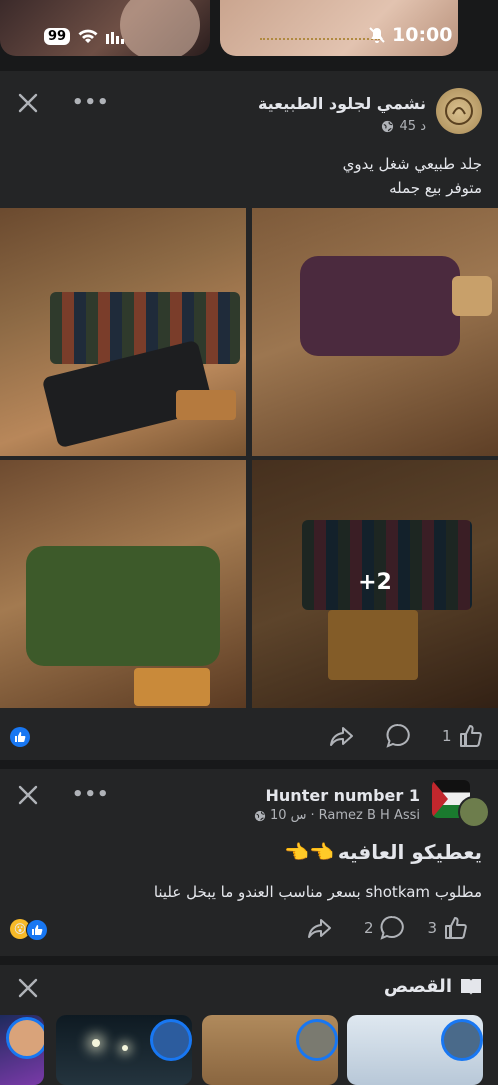  What do you see at coordinates (342, 103) in the screenshot?
I see `page-name: نشمي لجلود الطبيعية` at bounding box center [342, 103].